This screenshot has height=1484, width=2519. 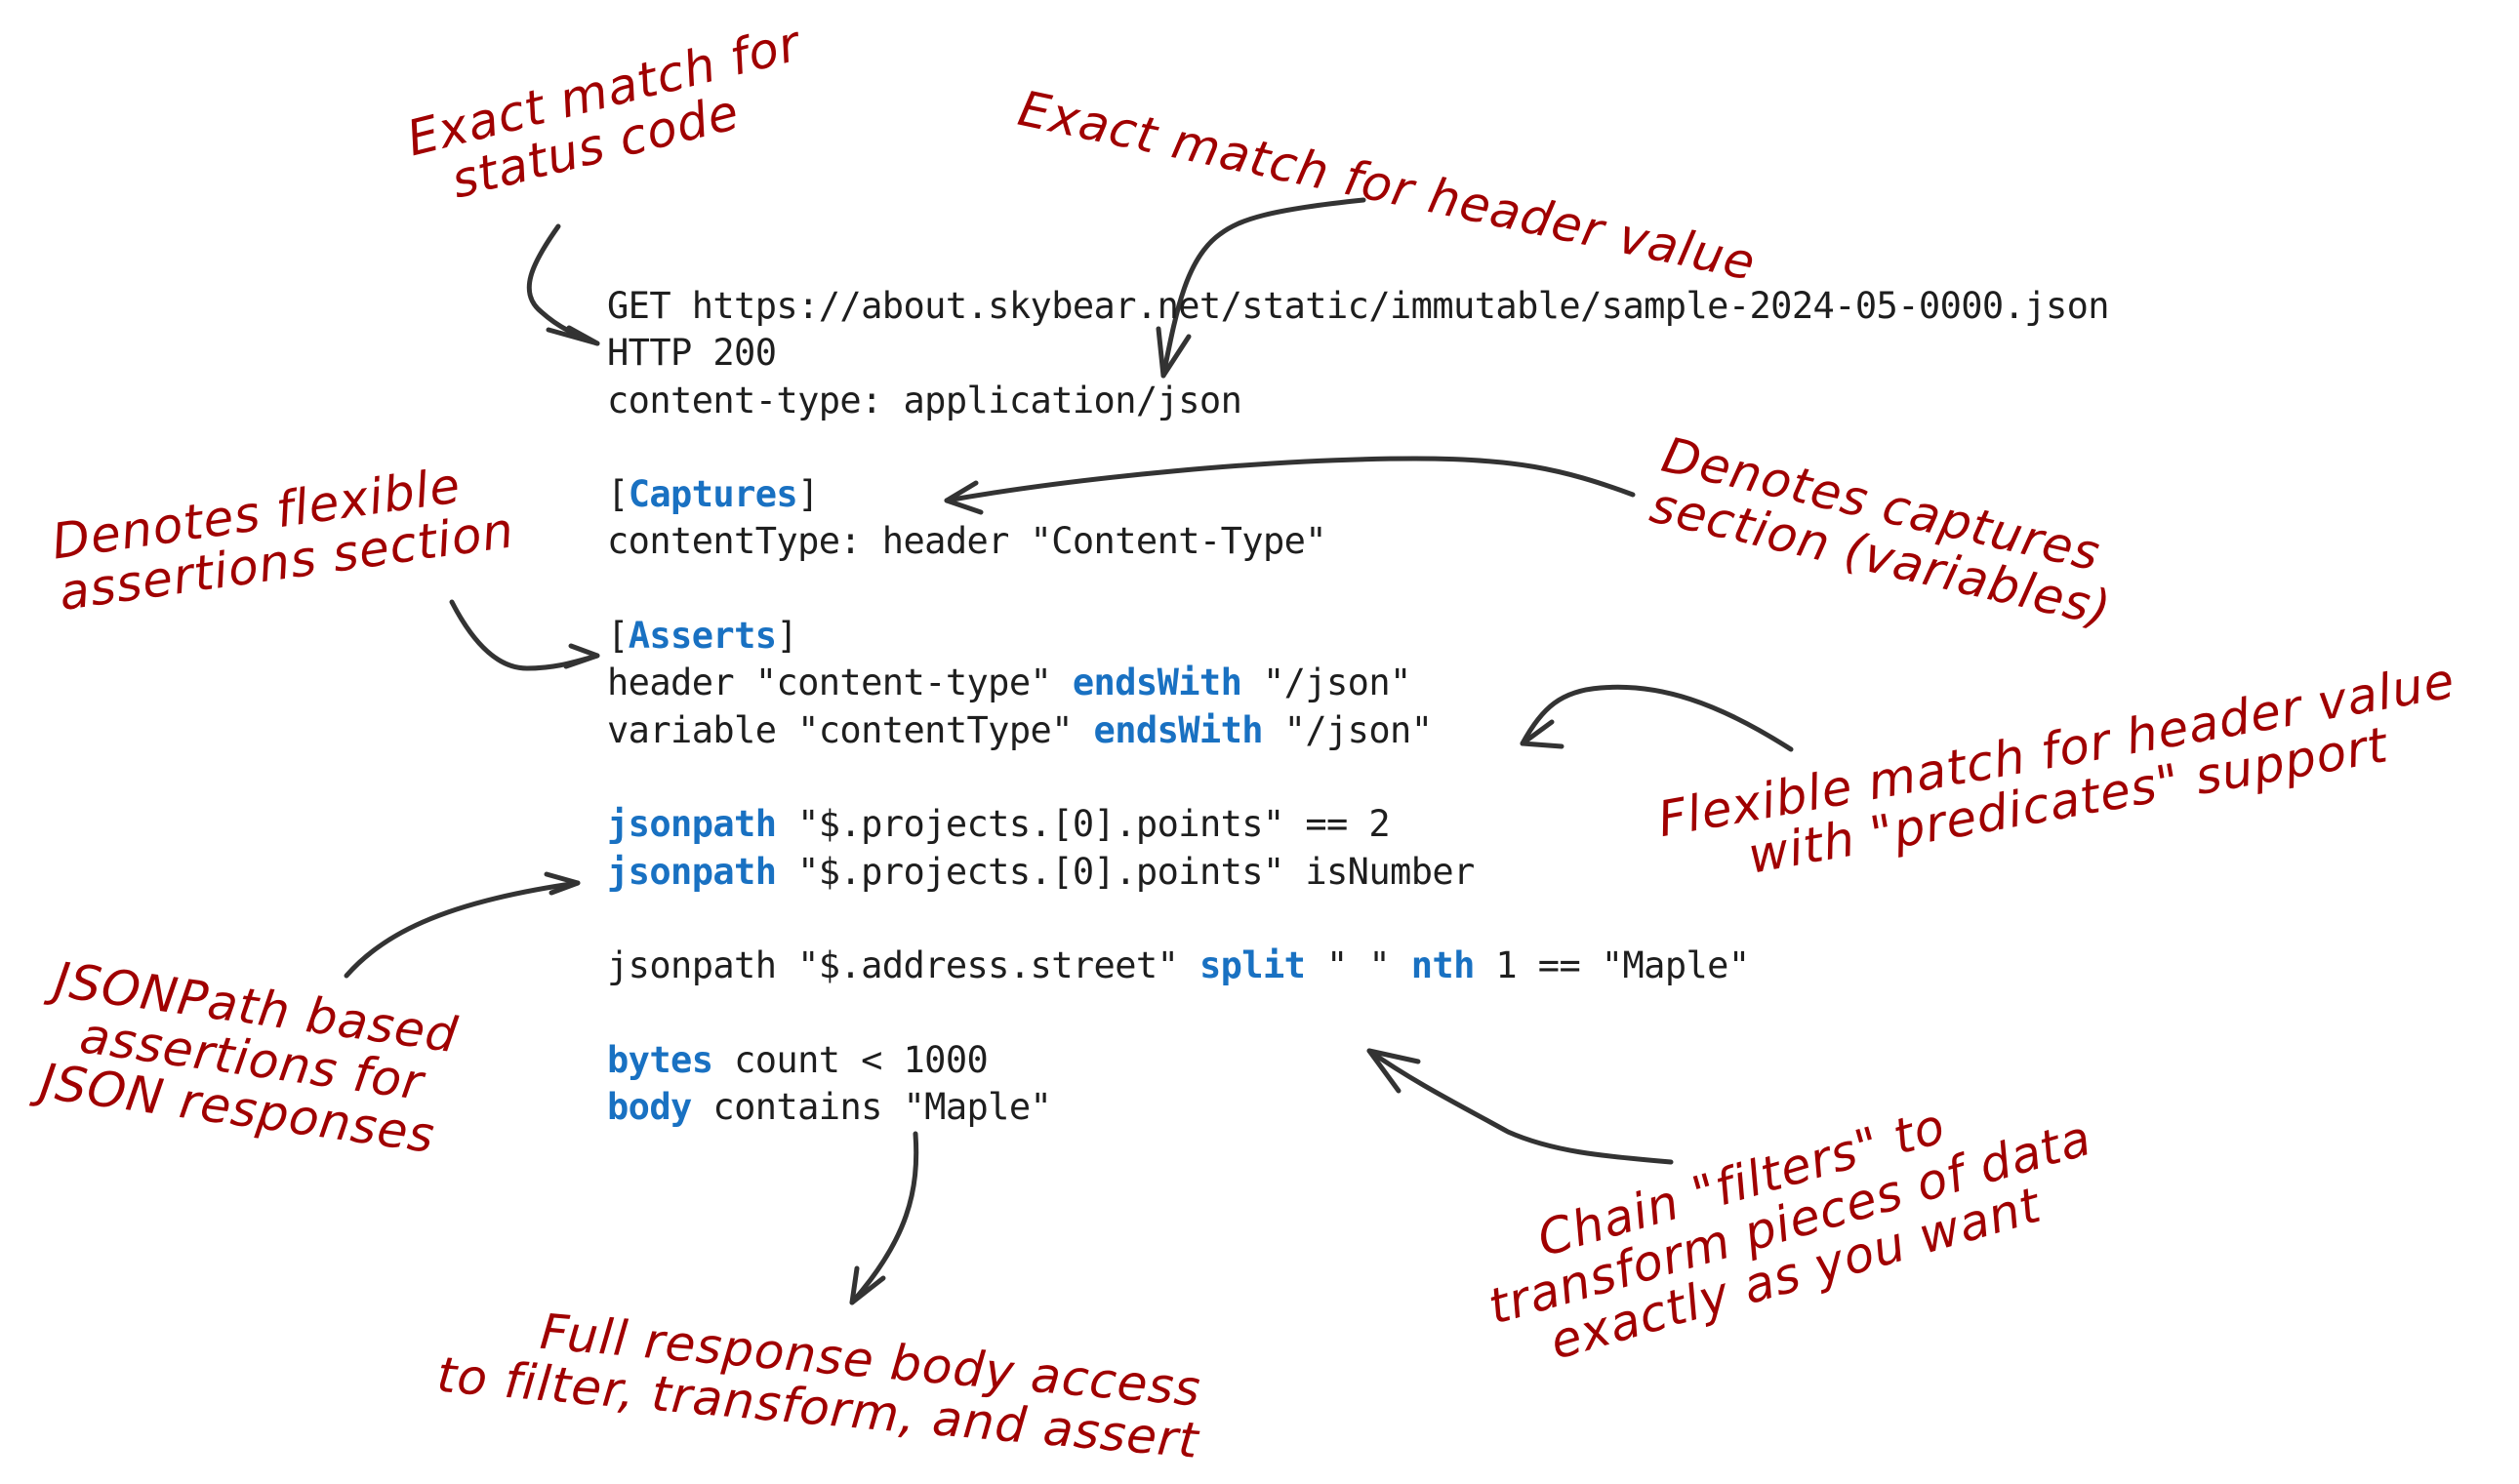 What do you see at coordinates (563, 284) in the screenshot?
I see `arrow-status-code` at bounding box center [563, 284].